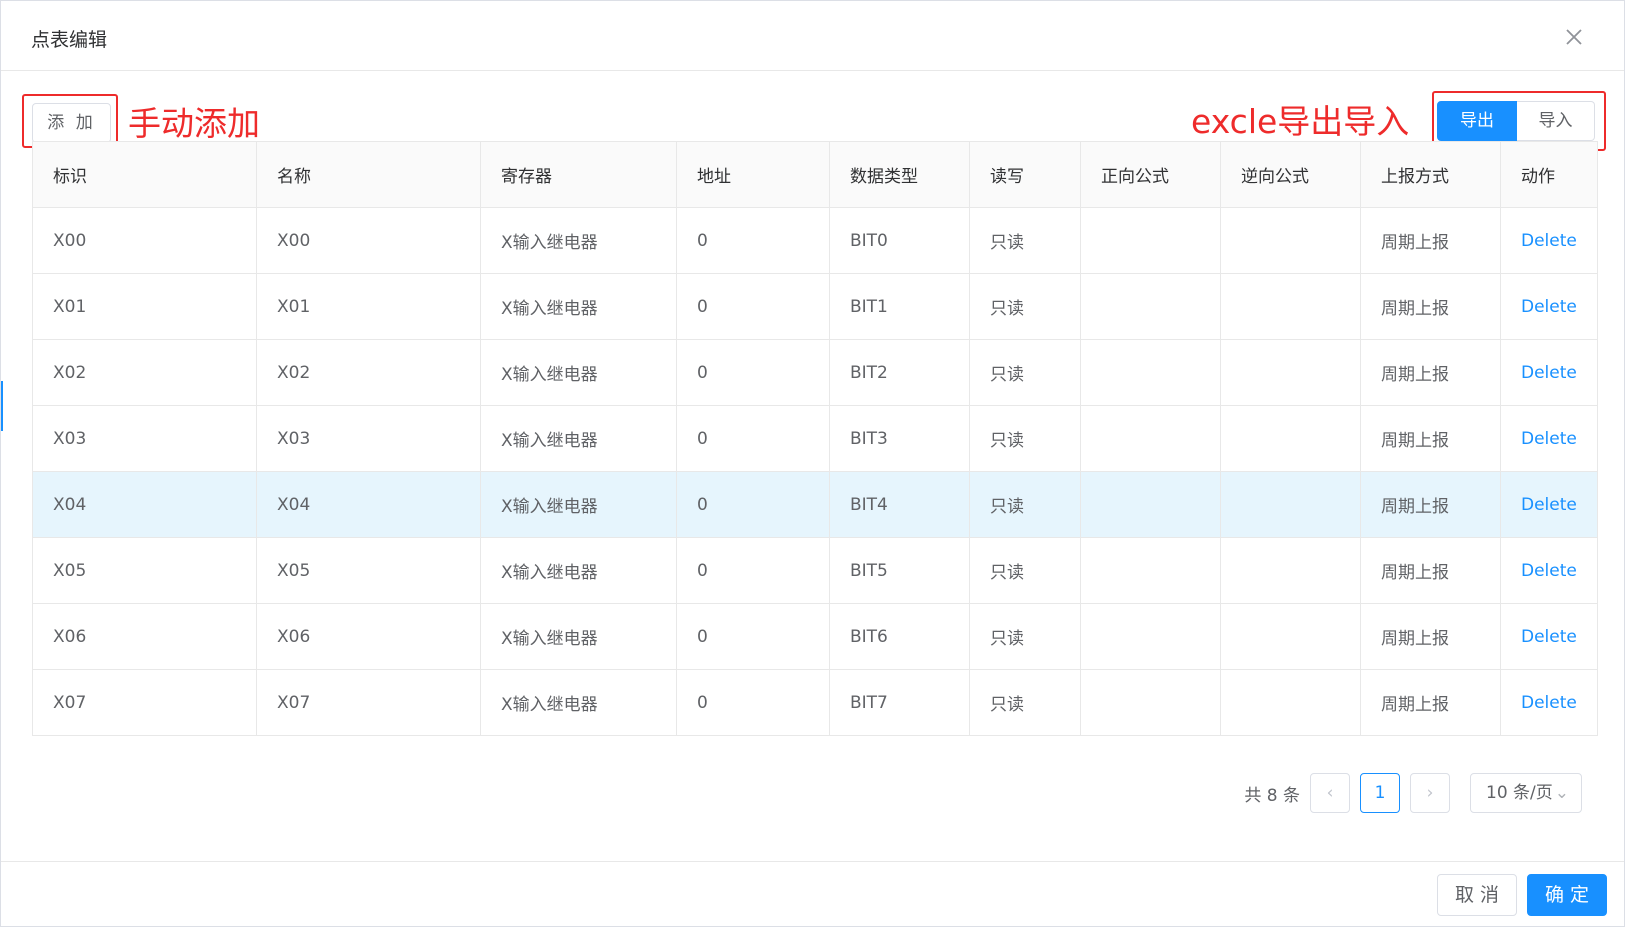 This screenshot has width=1625, height=928. Describe the element at coordinates (144, 306) in the screenshot. I see `cell-id: X01` at that location.